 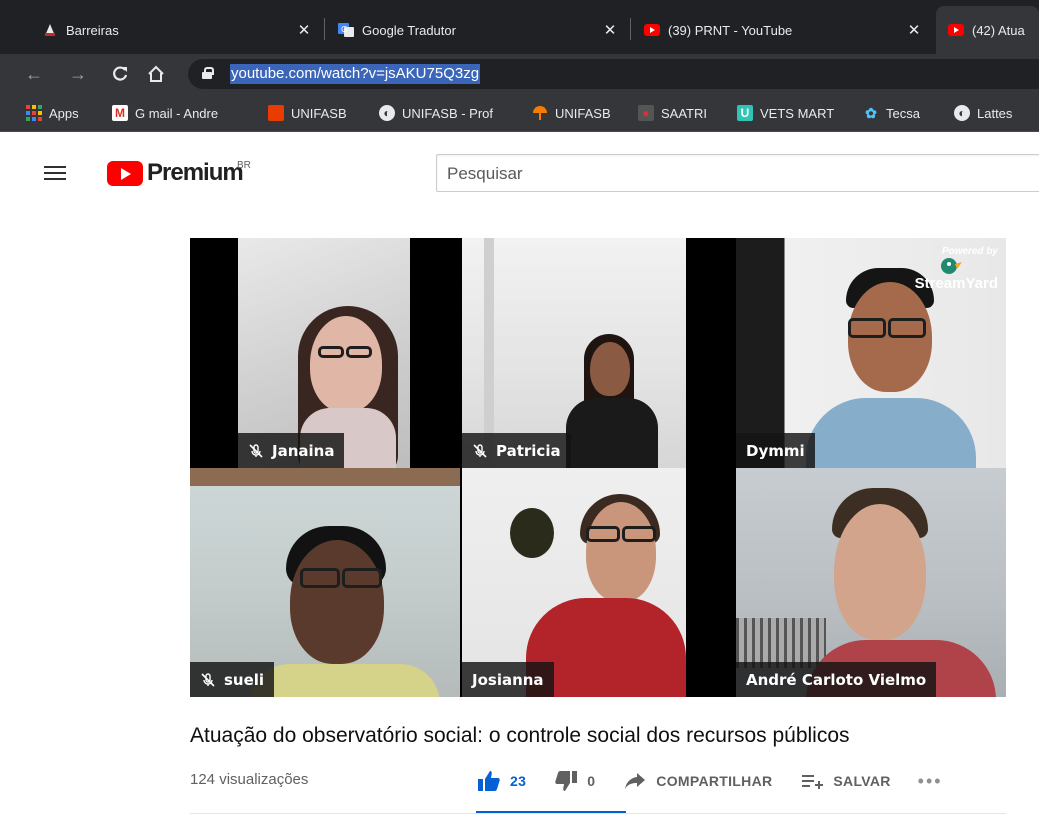 I want to click on participant-name-patricia: Patricia, so click(x=516, y=450).